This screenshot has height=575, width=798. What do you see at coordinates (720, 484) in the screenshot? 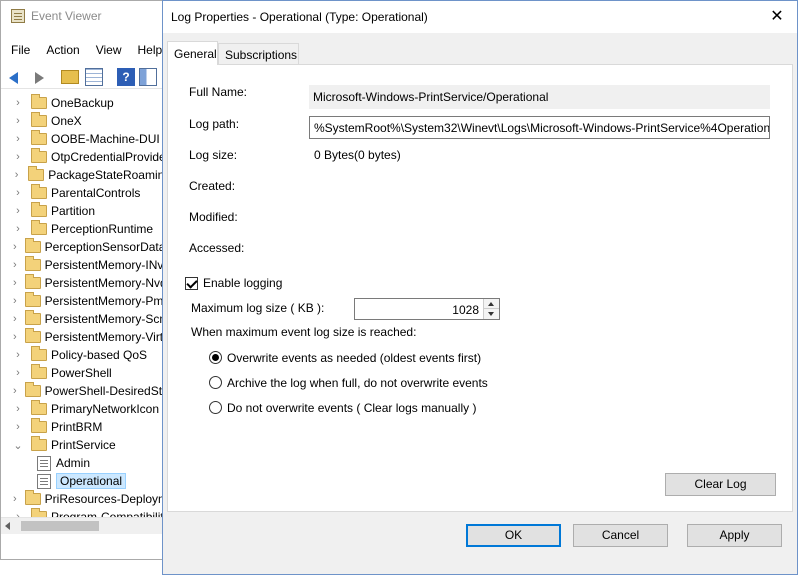
I see `clear-log-button: Clear Log` at bounding box center [720, 484].